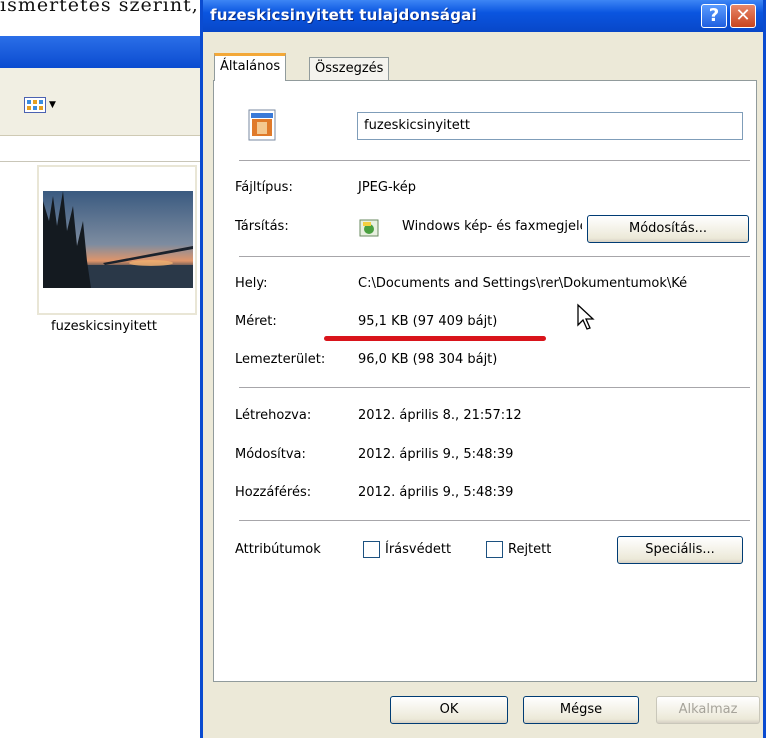  I want to click on explorer-divider, so click(105, 161).